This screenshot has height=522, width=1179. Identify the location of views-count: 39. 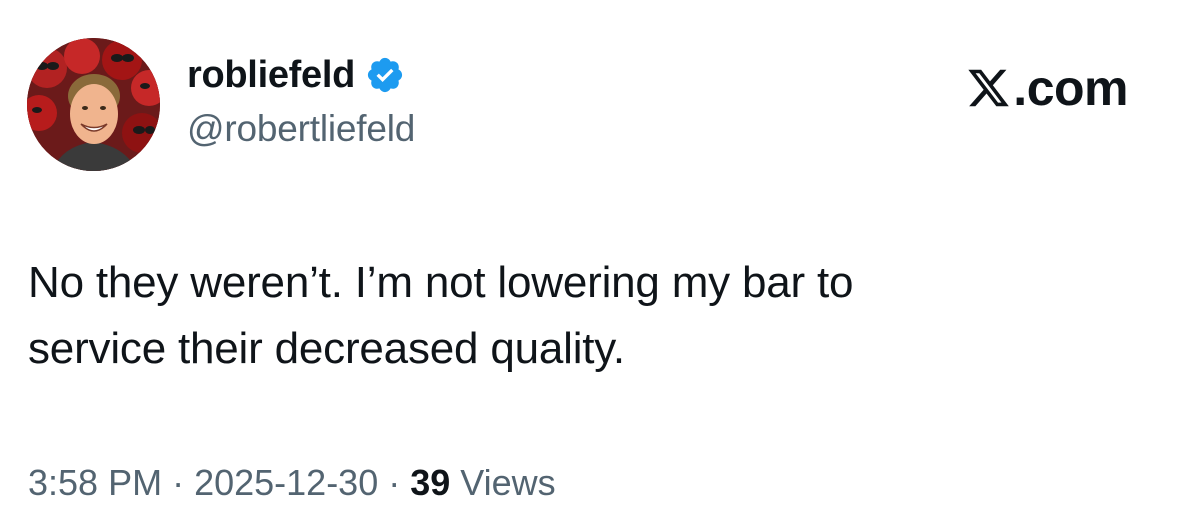
(430, 482).